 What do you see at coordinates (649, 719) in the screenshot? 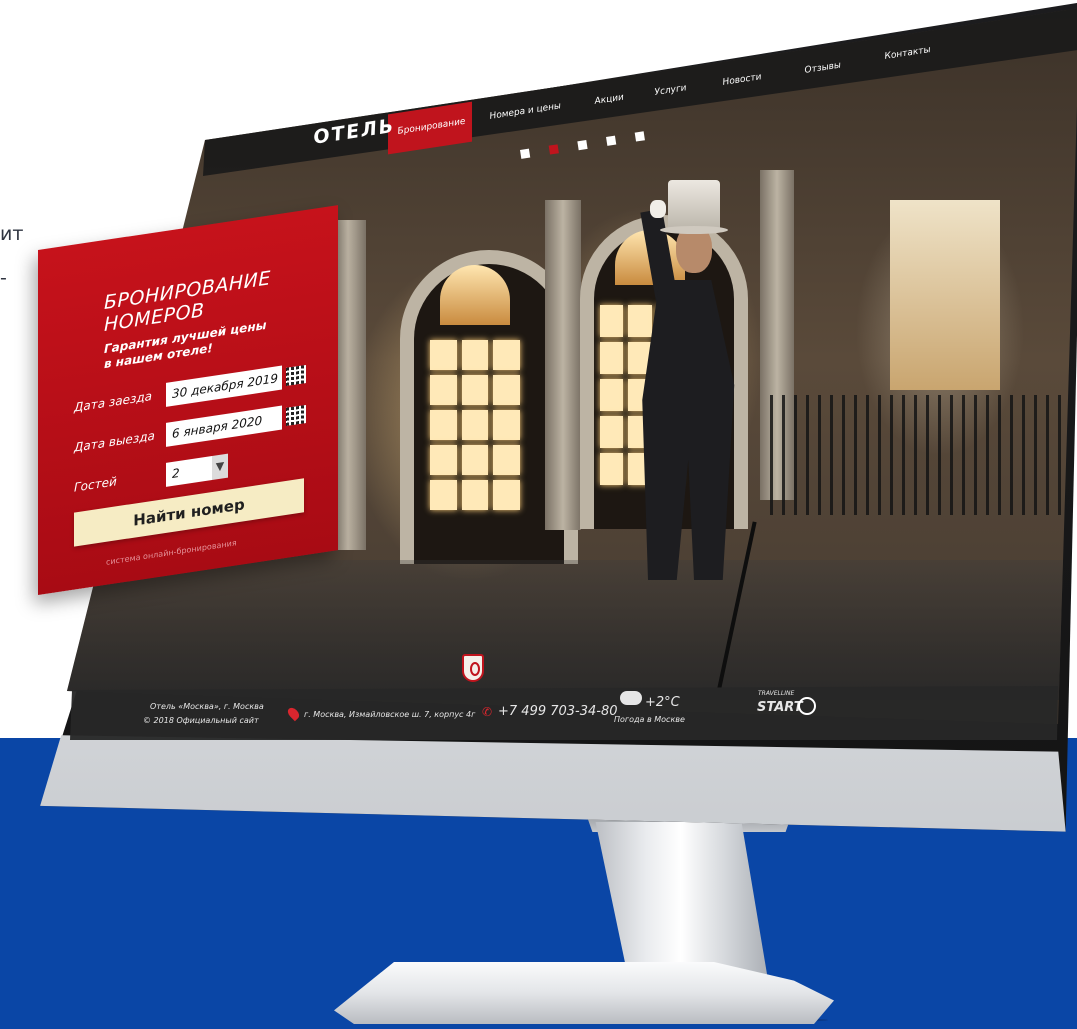
I see `weather-caption: Погода в Москве` at bounding box center [649, 719].